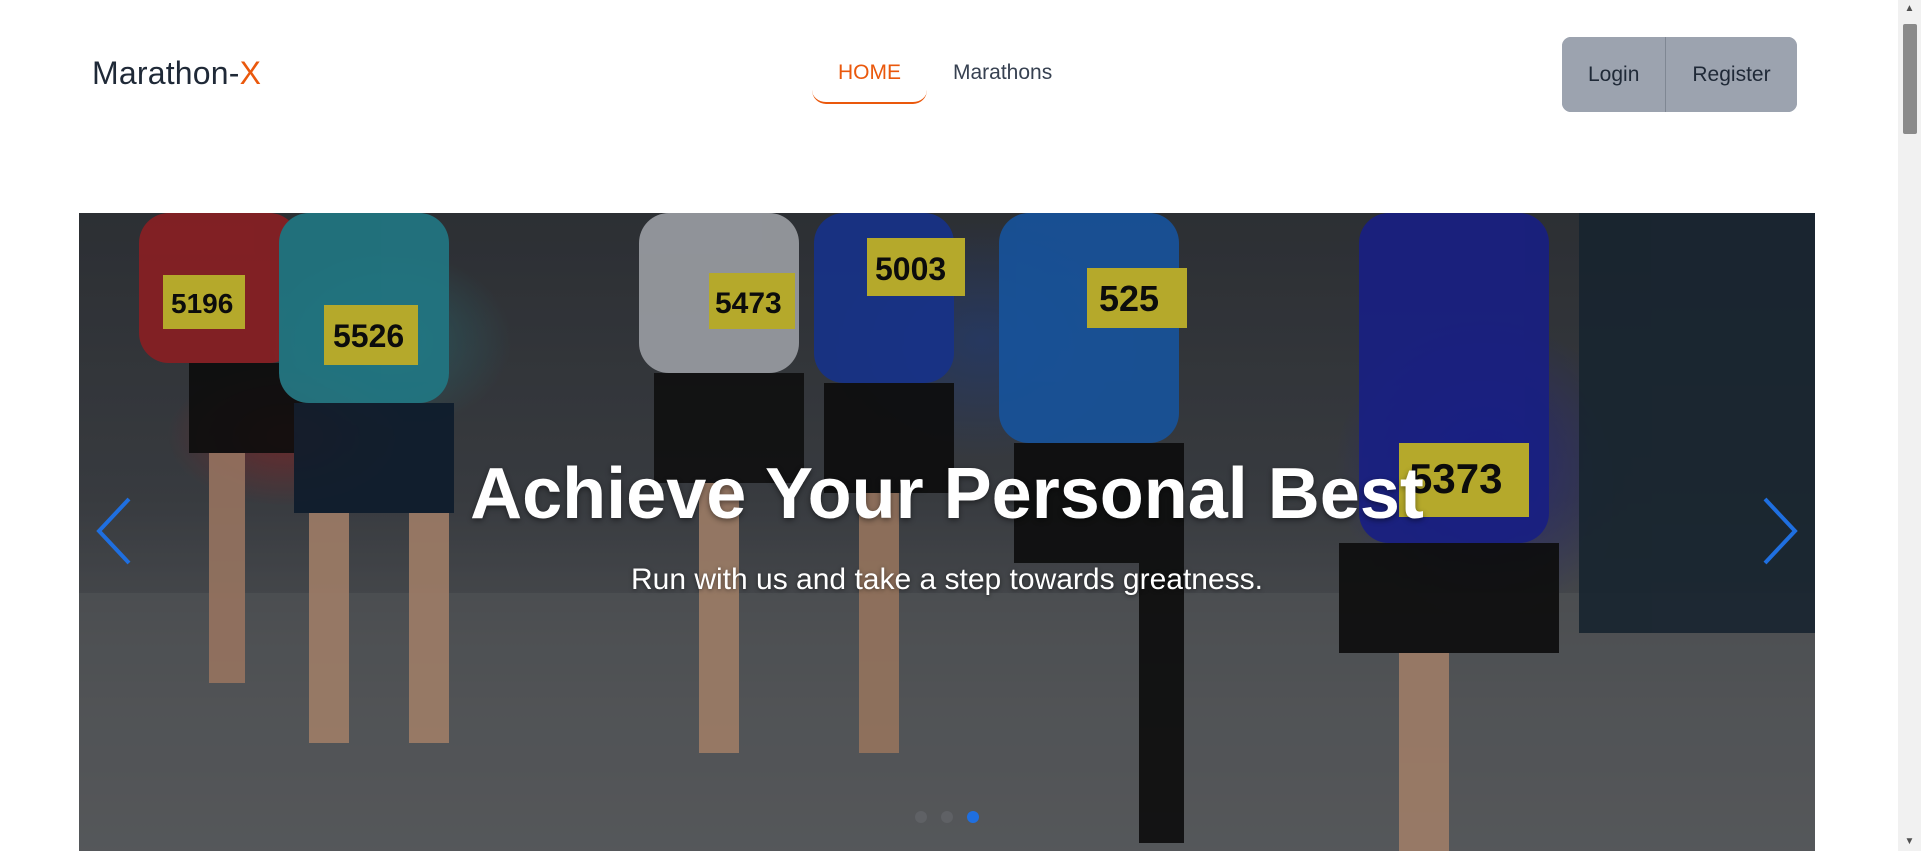  I want to click on nav-marathons-link: Marathons, so click(1002, 77).